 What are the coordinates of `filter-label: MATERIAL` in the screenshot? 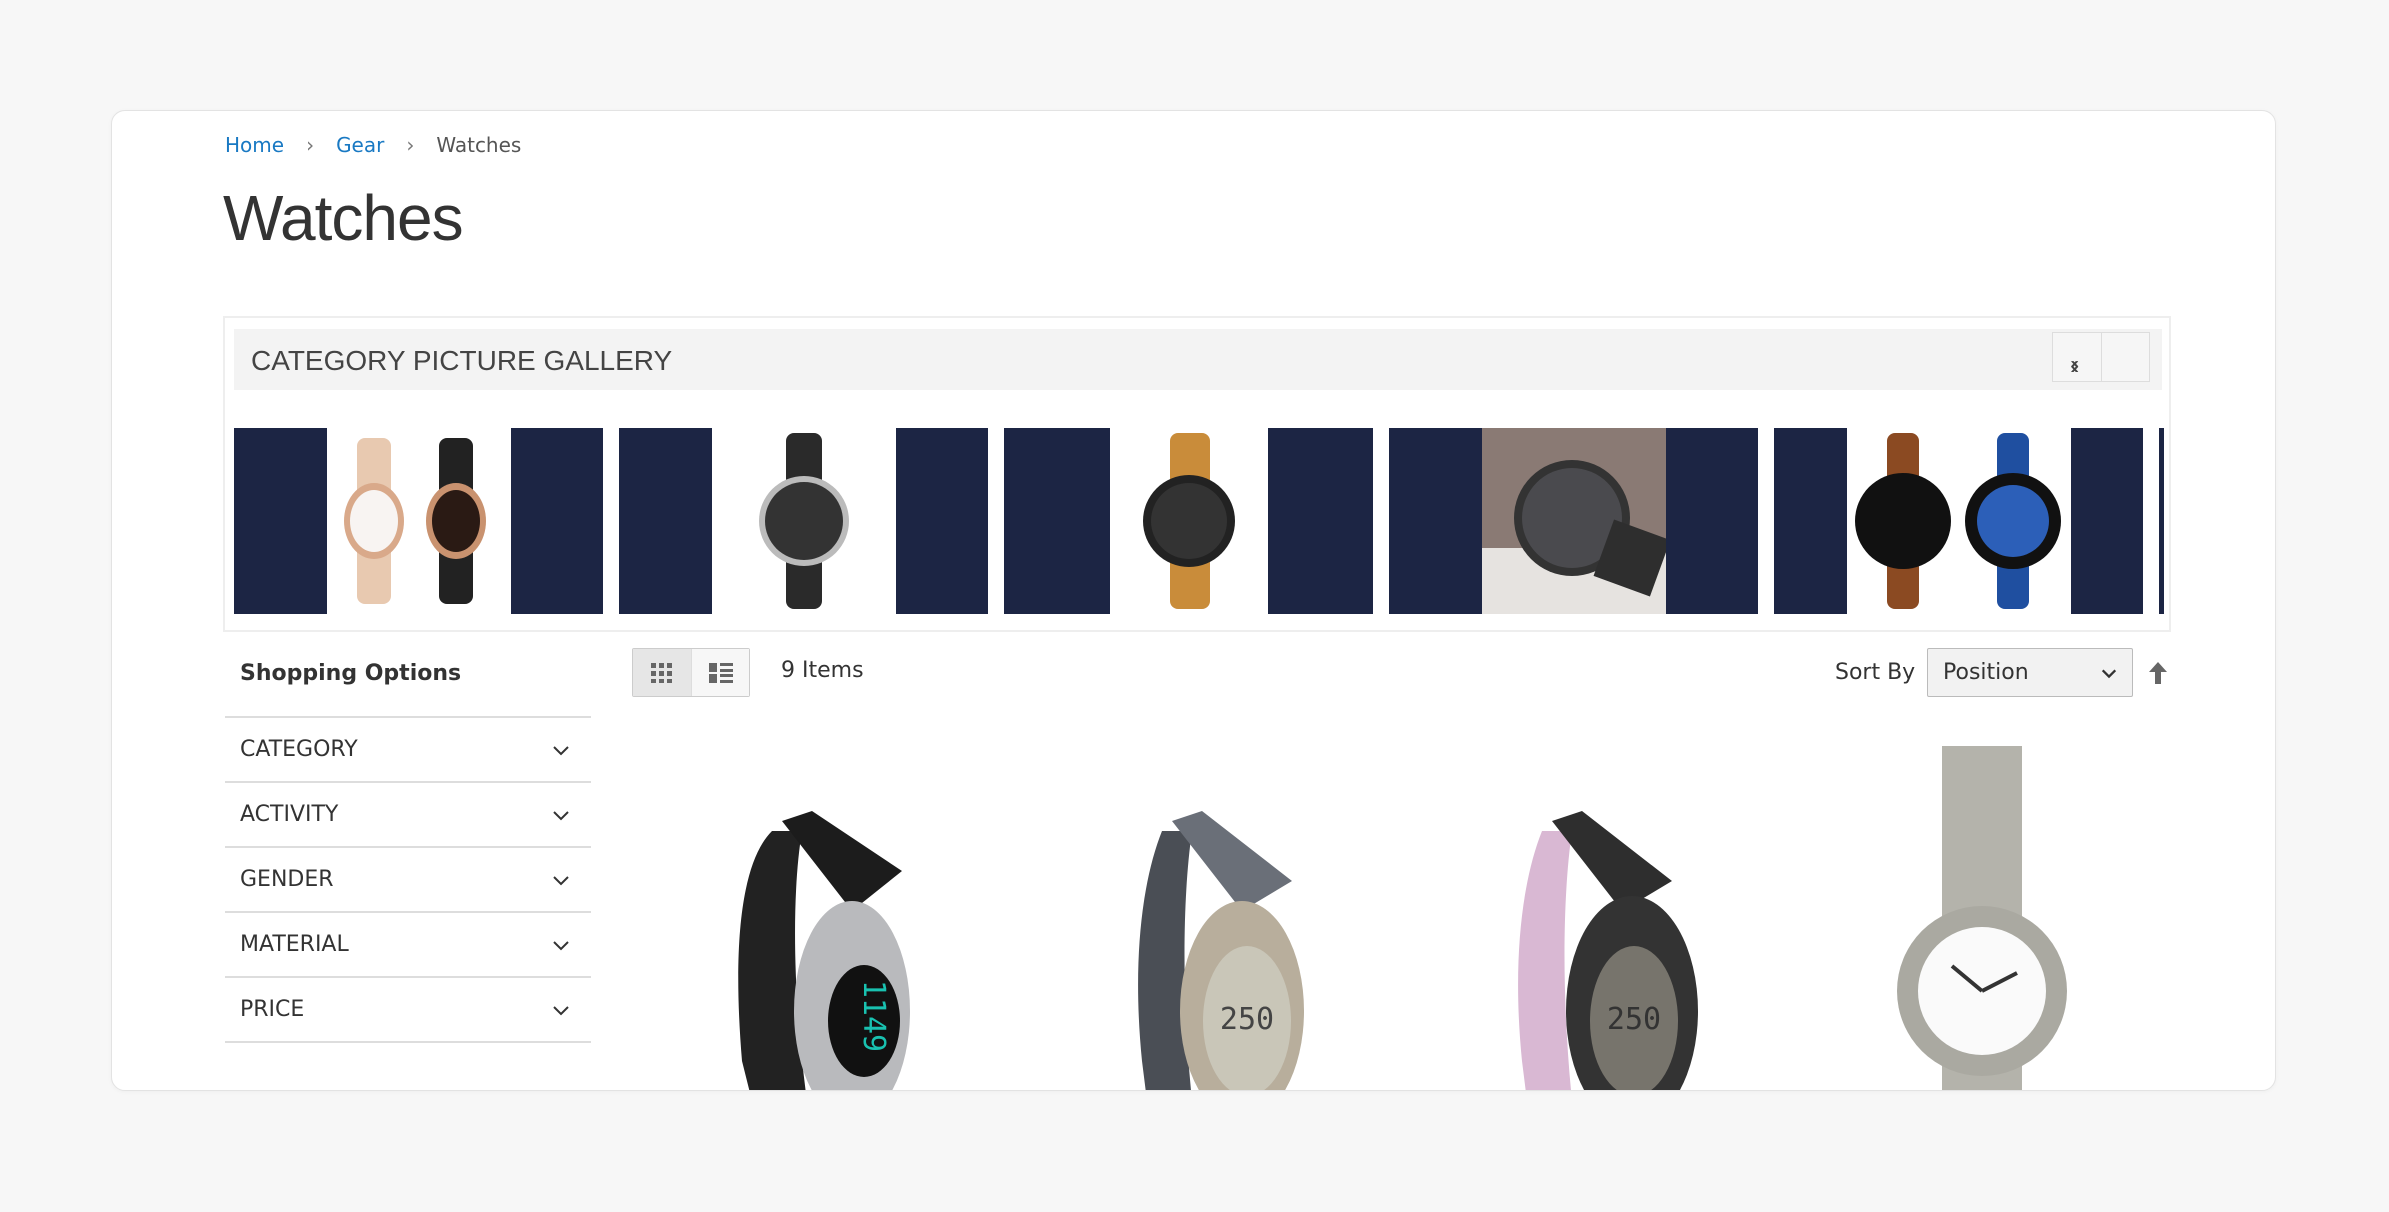 It's located at (294, 944).